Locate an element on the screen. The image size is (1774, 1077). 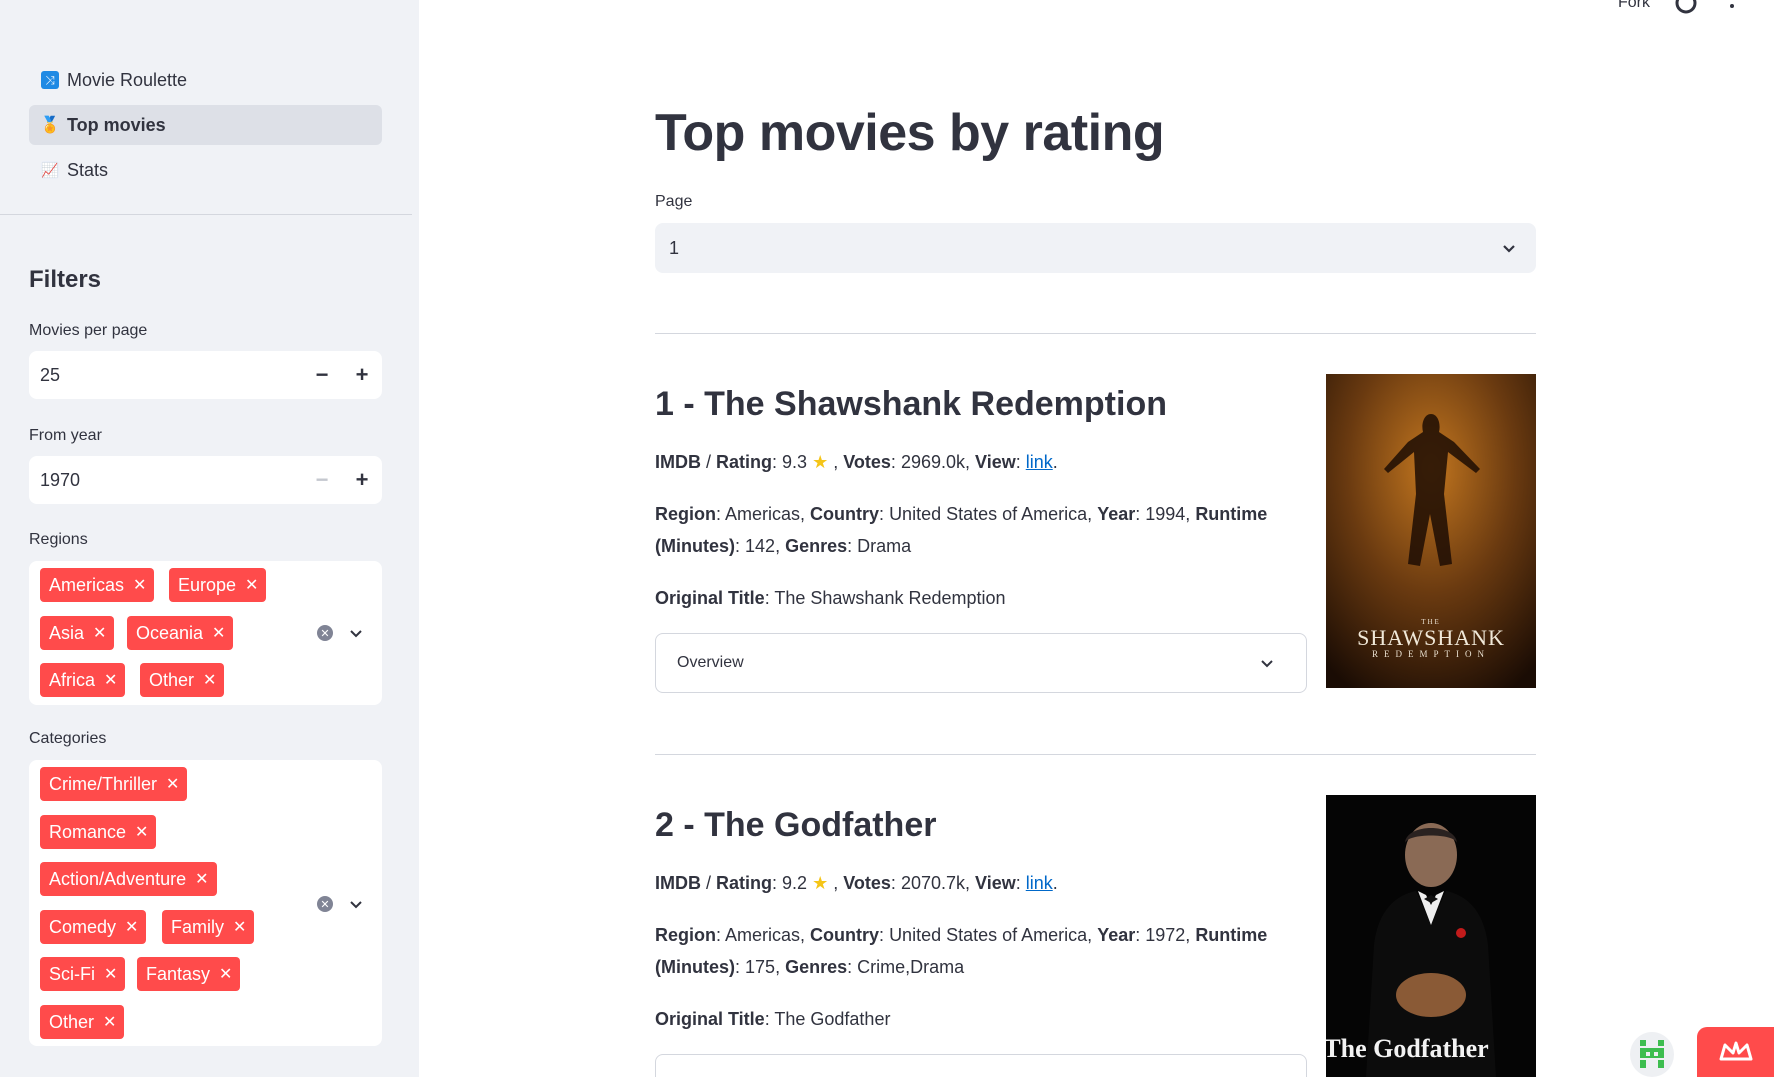
region-tag: Europe ✕ is located at coordinates (218, 585).